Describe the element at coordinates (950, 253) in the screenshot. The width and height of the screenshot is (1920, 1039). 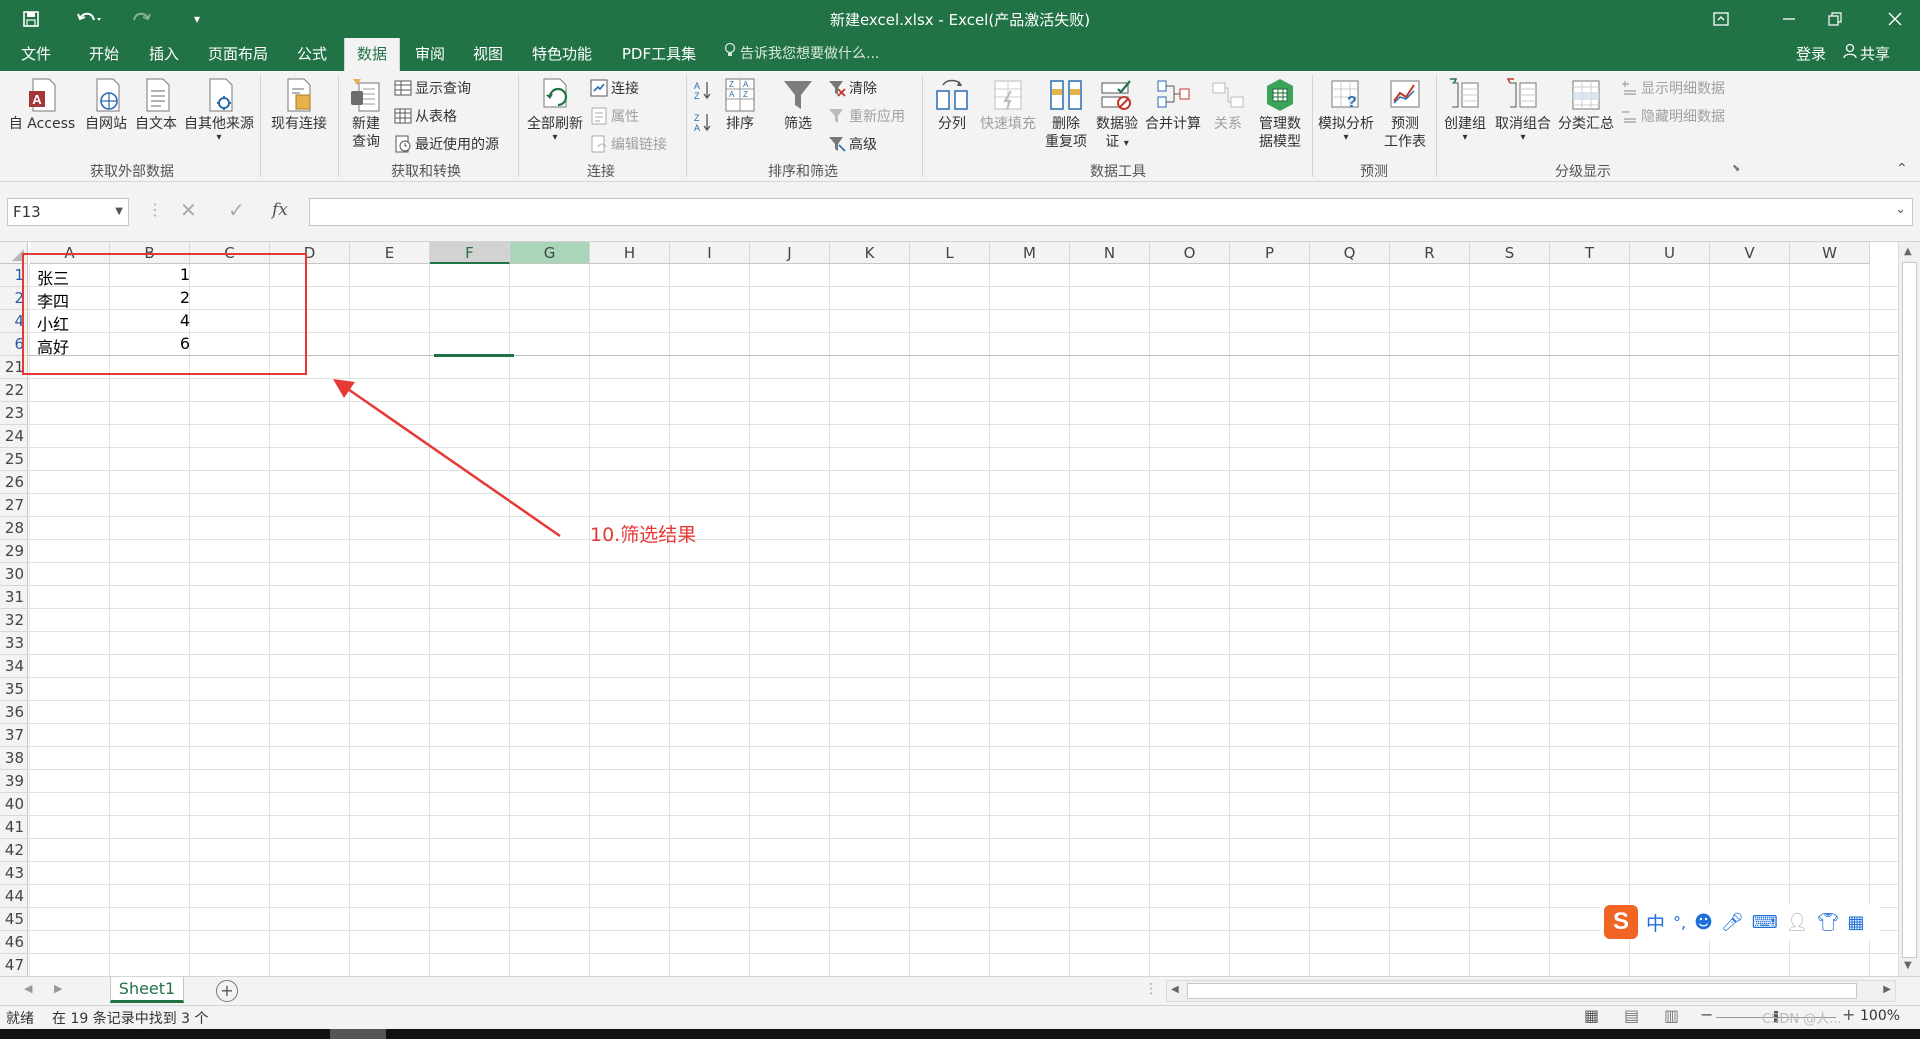
I see `column-header-l: L` at that location.